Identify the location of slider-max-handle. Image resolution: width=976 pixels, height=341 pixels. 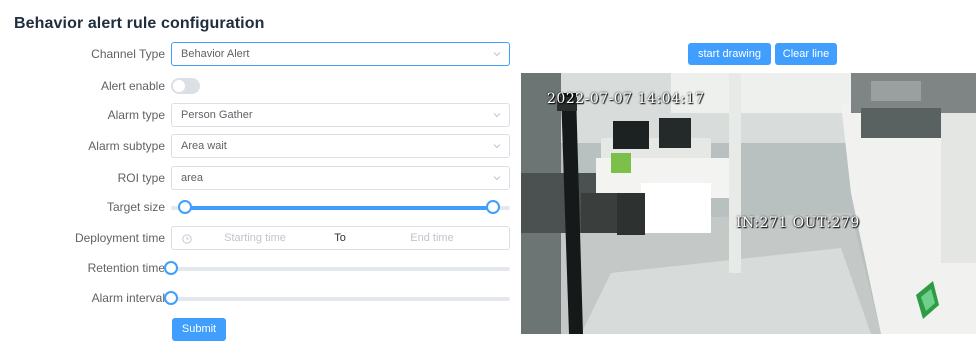
(493, 207).